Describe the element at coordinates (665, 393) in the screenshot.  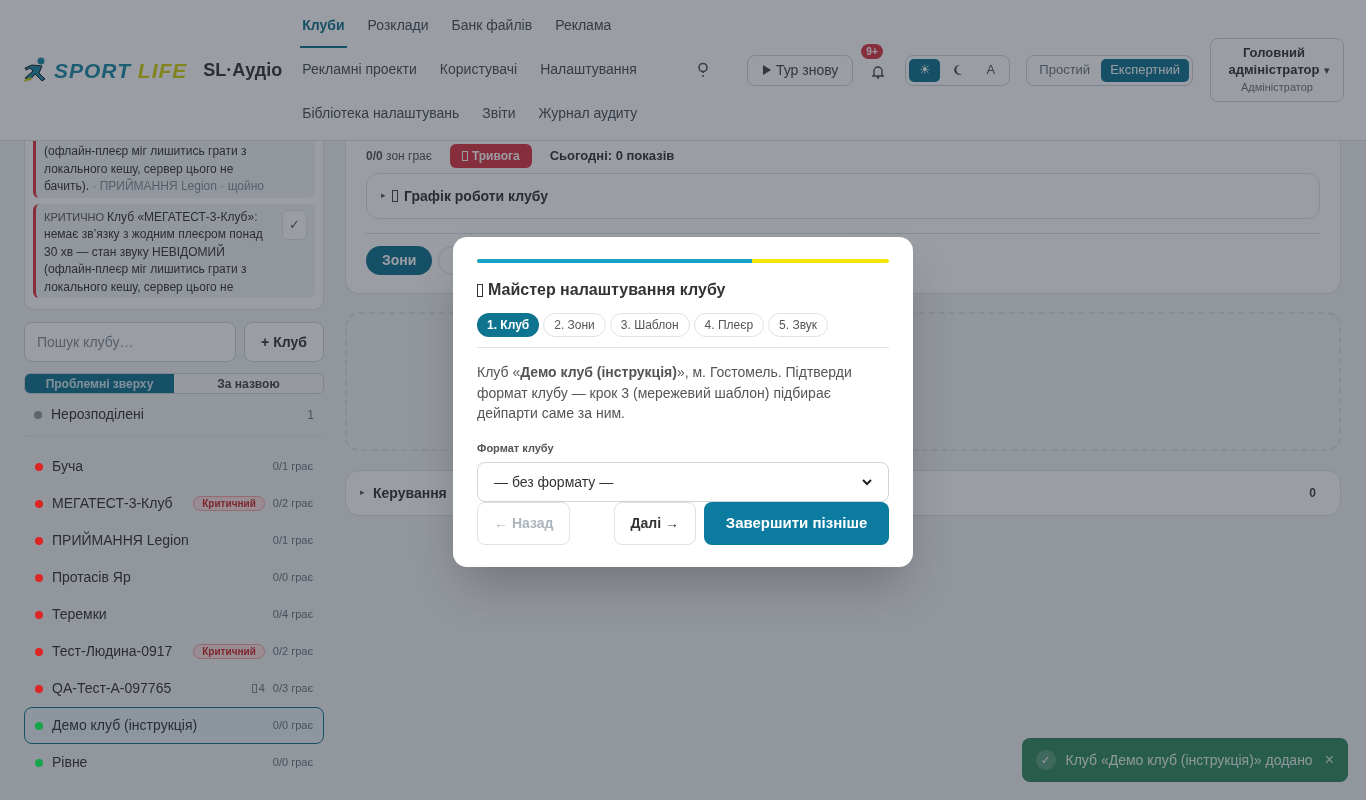
I see `dialog-message: Клуб «Демо клуб (інструкція)», м. Гостомель. Підтверди формат клубу — крок 3 (мережевий шаблон) підбирає дейпарти саме за ним.` at that location.